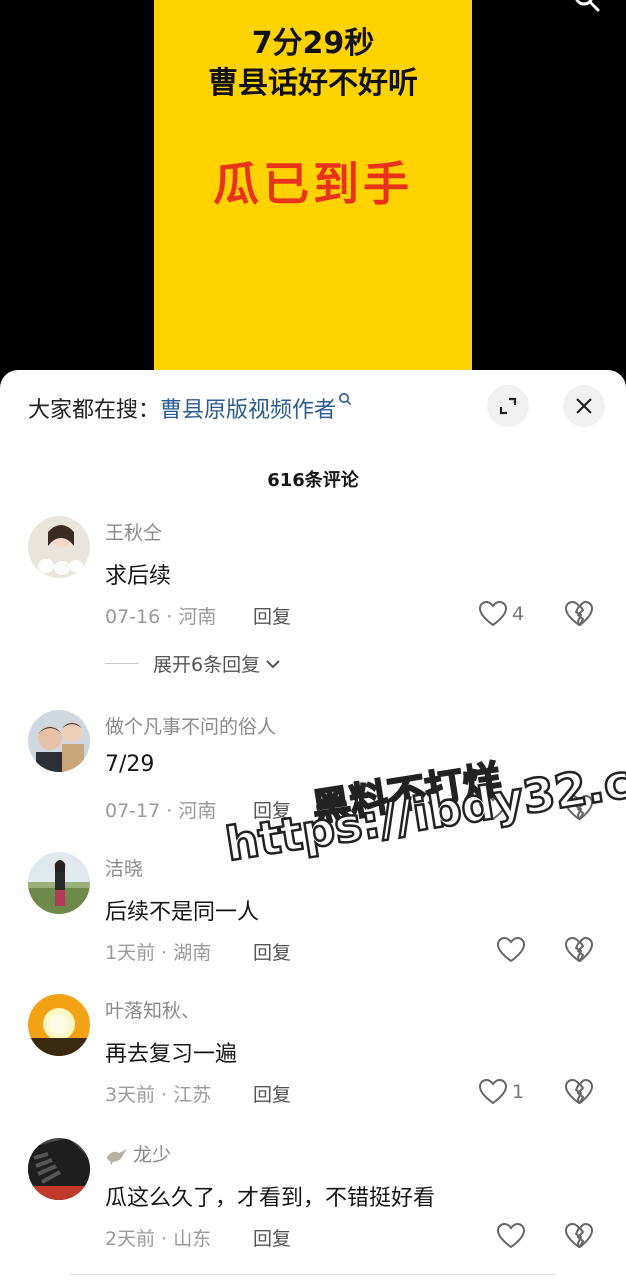  Describe the element at coordinates (518, 1092) in the screenshot. I see `like-count: 1` at that location.